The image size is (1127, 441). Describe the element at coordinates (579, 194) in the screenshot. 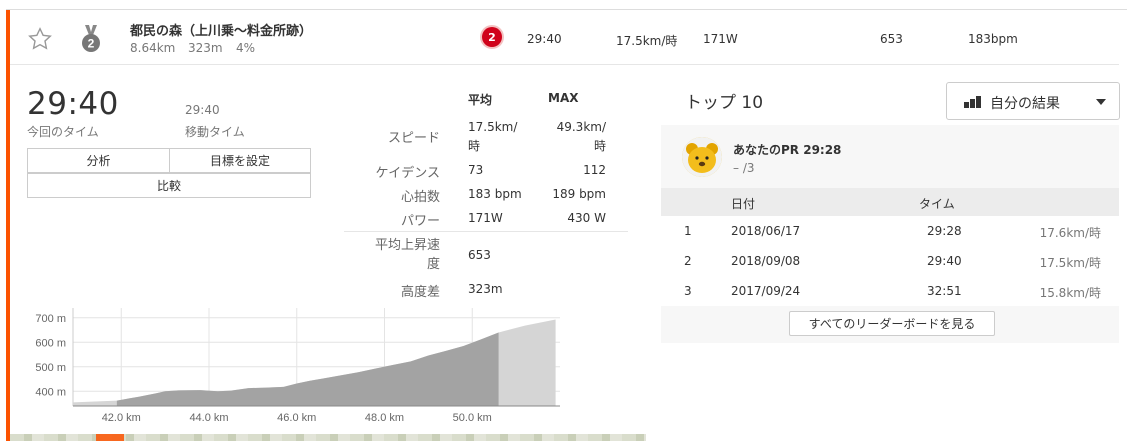

I see `heartrate-max: 189 bpm` at that location.